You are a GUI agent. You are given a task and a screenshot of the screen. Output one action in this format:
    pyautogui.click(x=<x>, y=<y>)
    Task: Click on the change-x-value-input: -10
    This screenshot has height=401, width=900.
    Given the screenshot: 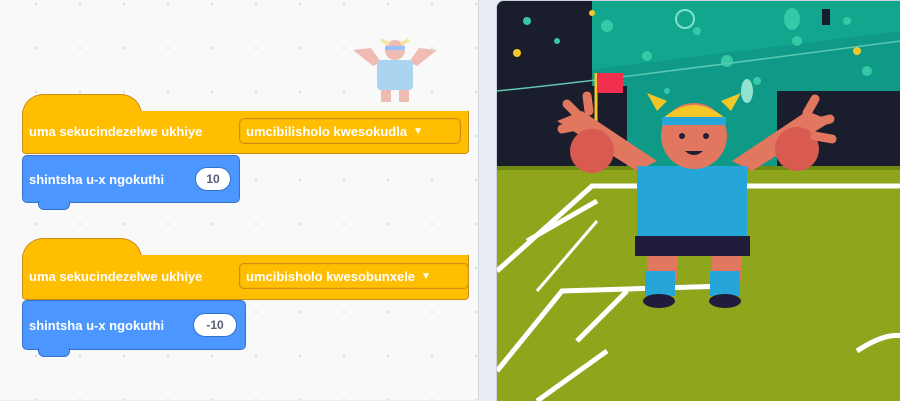 What is the action you would take?
    pyautogui.click(x=215, y=325)
    